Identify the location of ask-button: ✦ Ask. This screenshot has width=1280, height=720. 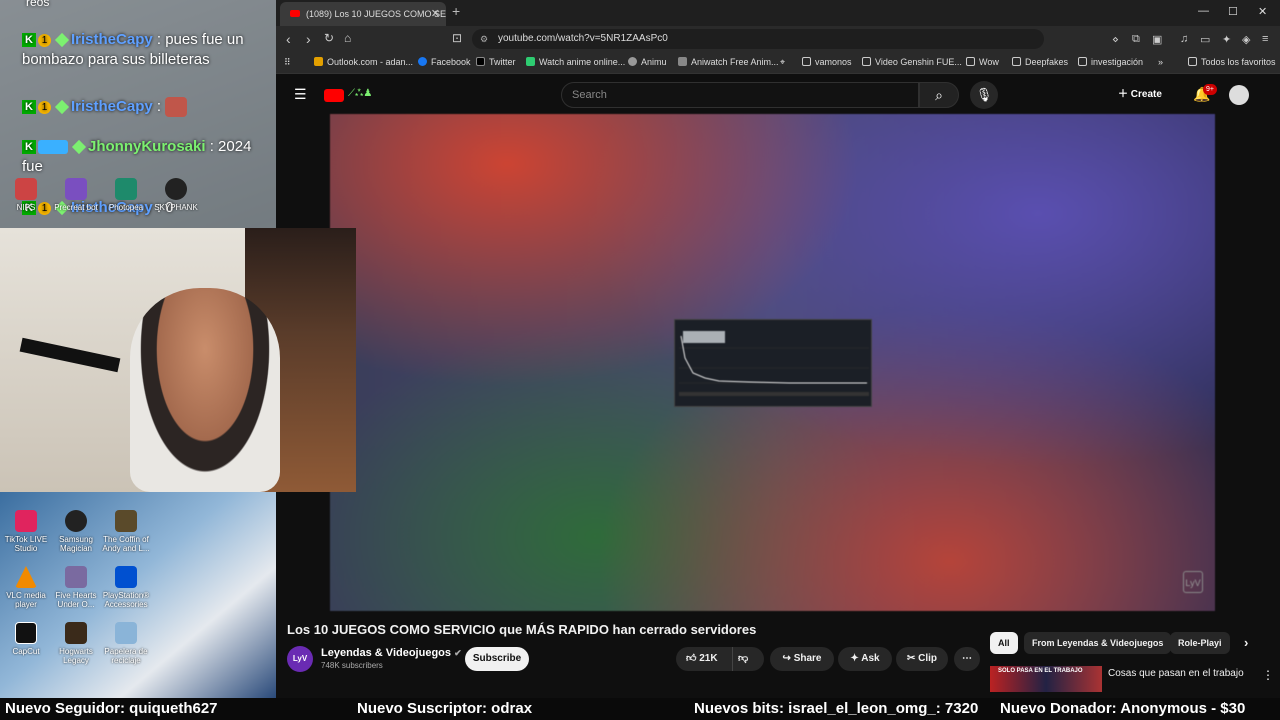
(865, 659).